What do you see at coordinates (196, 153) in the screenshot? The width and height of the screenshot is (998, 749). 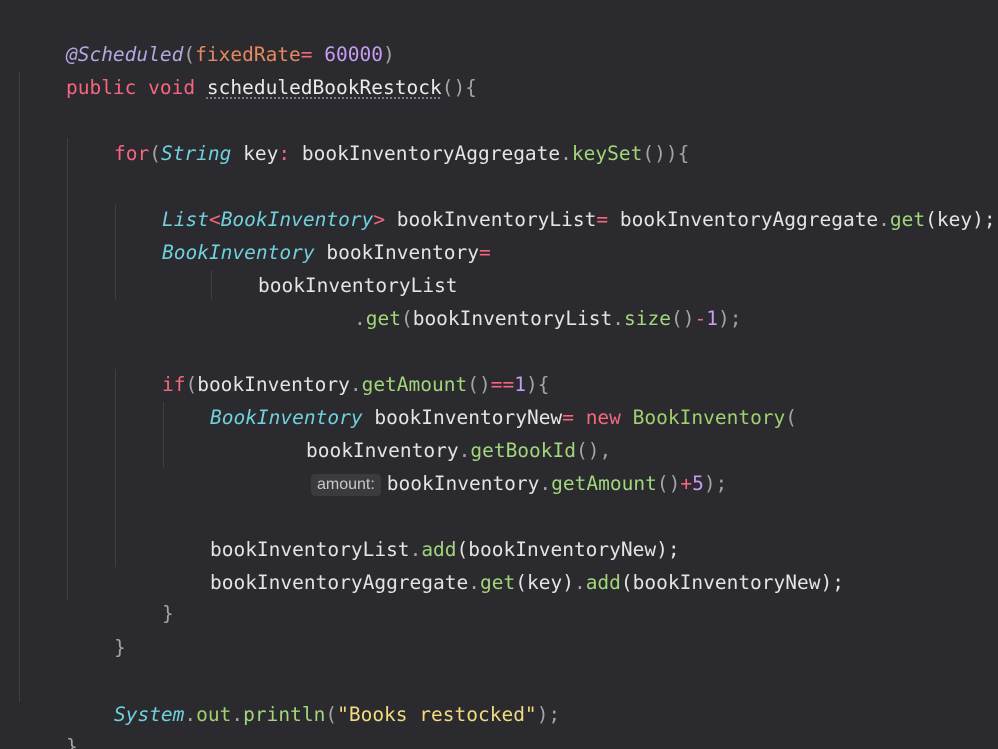 I see `type-name: String` at bounding box center [196, 153].